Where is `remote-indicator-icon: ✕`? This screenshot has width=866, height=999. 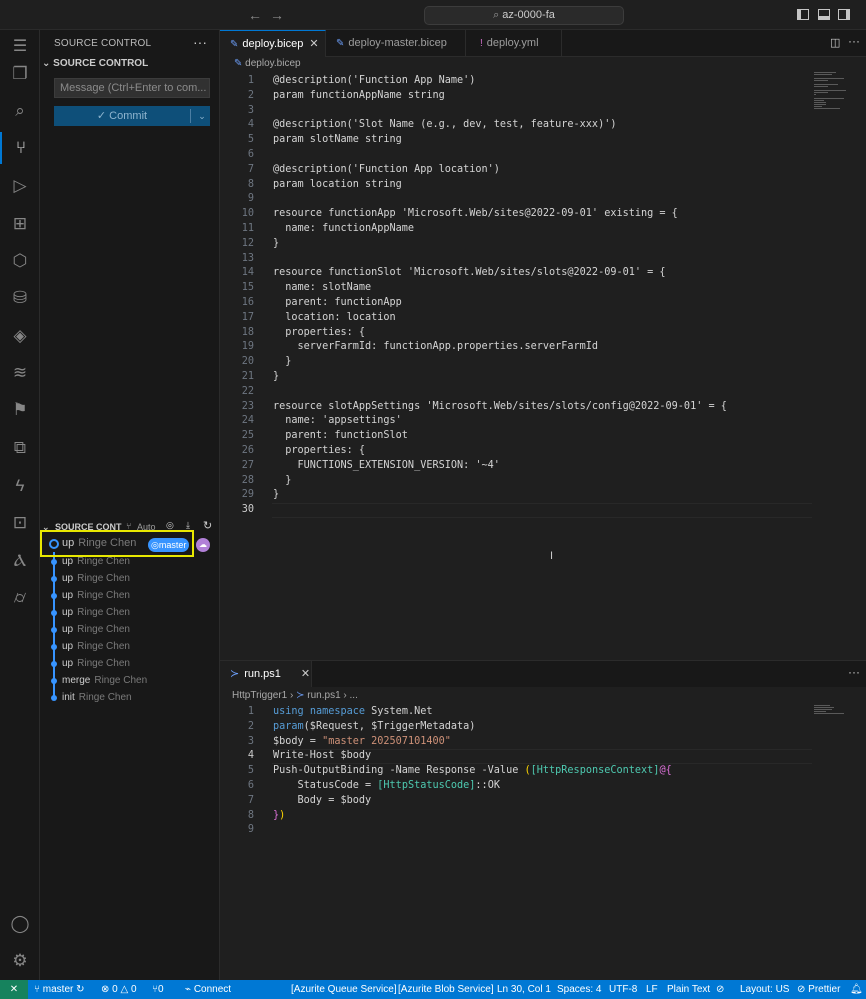
remote-indicator-icon: ✕ is located at coordinates (14, 989).